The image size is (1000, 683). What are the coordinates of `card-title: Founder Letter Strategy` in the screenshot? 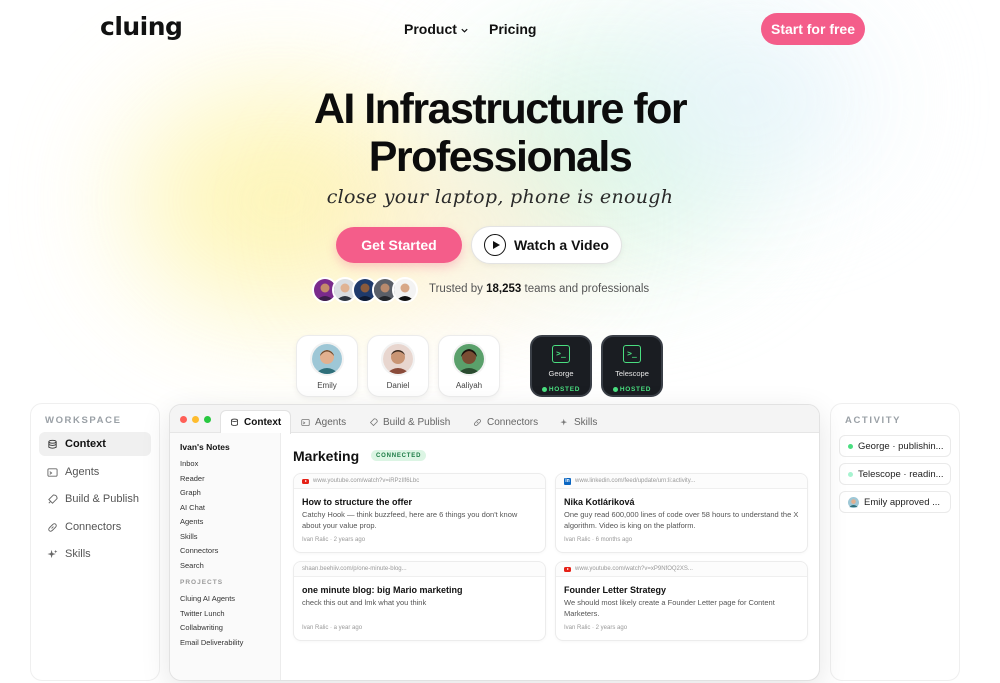 It's located at (615, 590).